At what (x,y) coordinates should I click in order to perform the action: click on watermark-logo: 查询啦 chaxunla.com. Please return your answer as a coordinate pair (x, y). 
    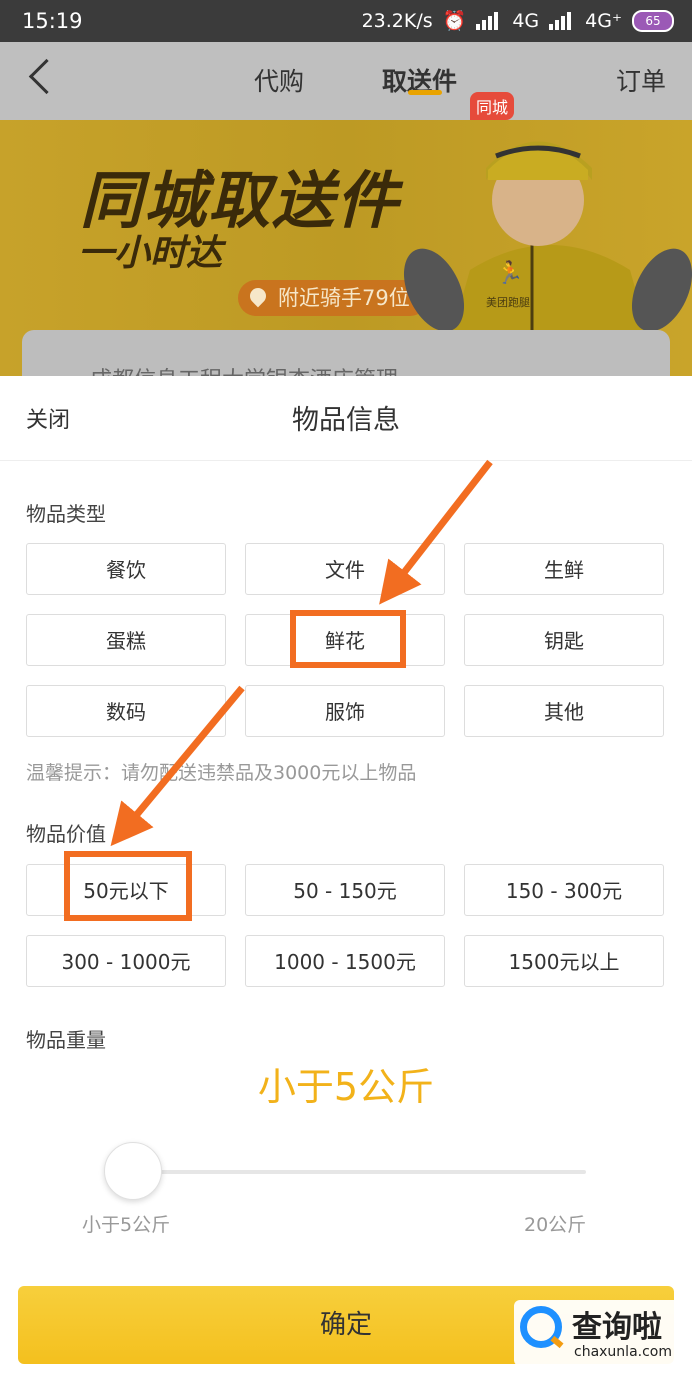
    Looking at the image, I should click on (599, 1333).